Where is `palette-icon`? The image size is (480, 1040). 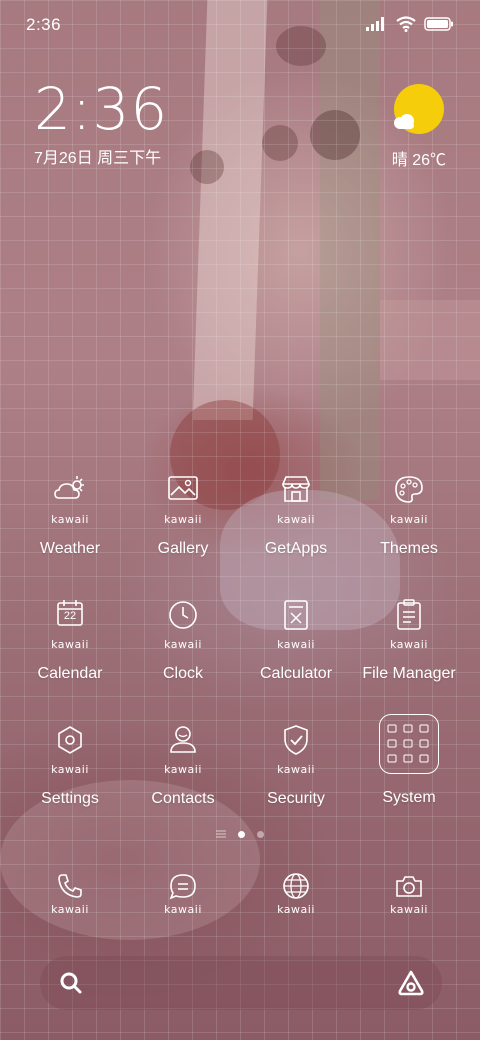 palette-icon is located at coordinates (409, 489).